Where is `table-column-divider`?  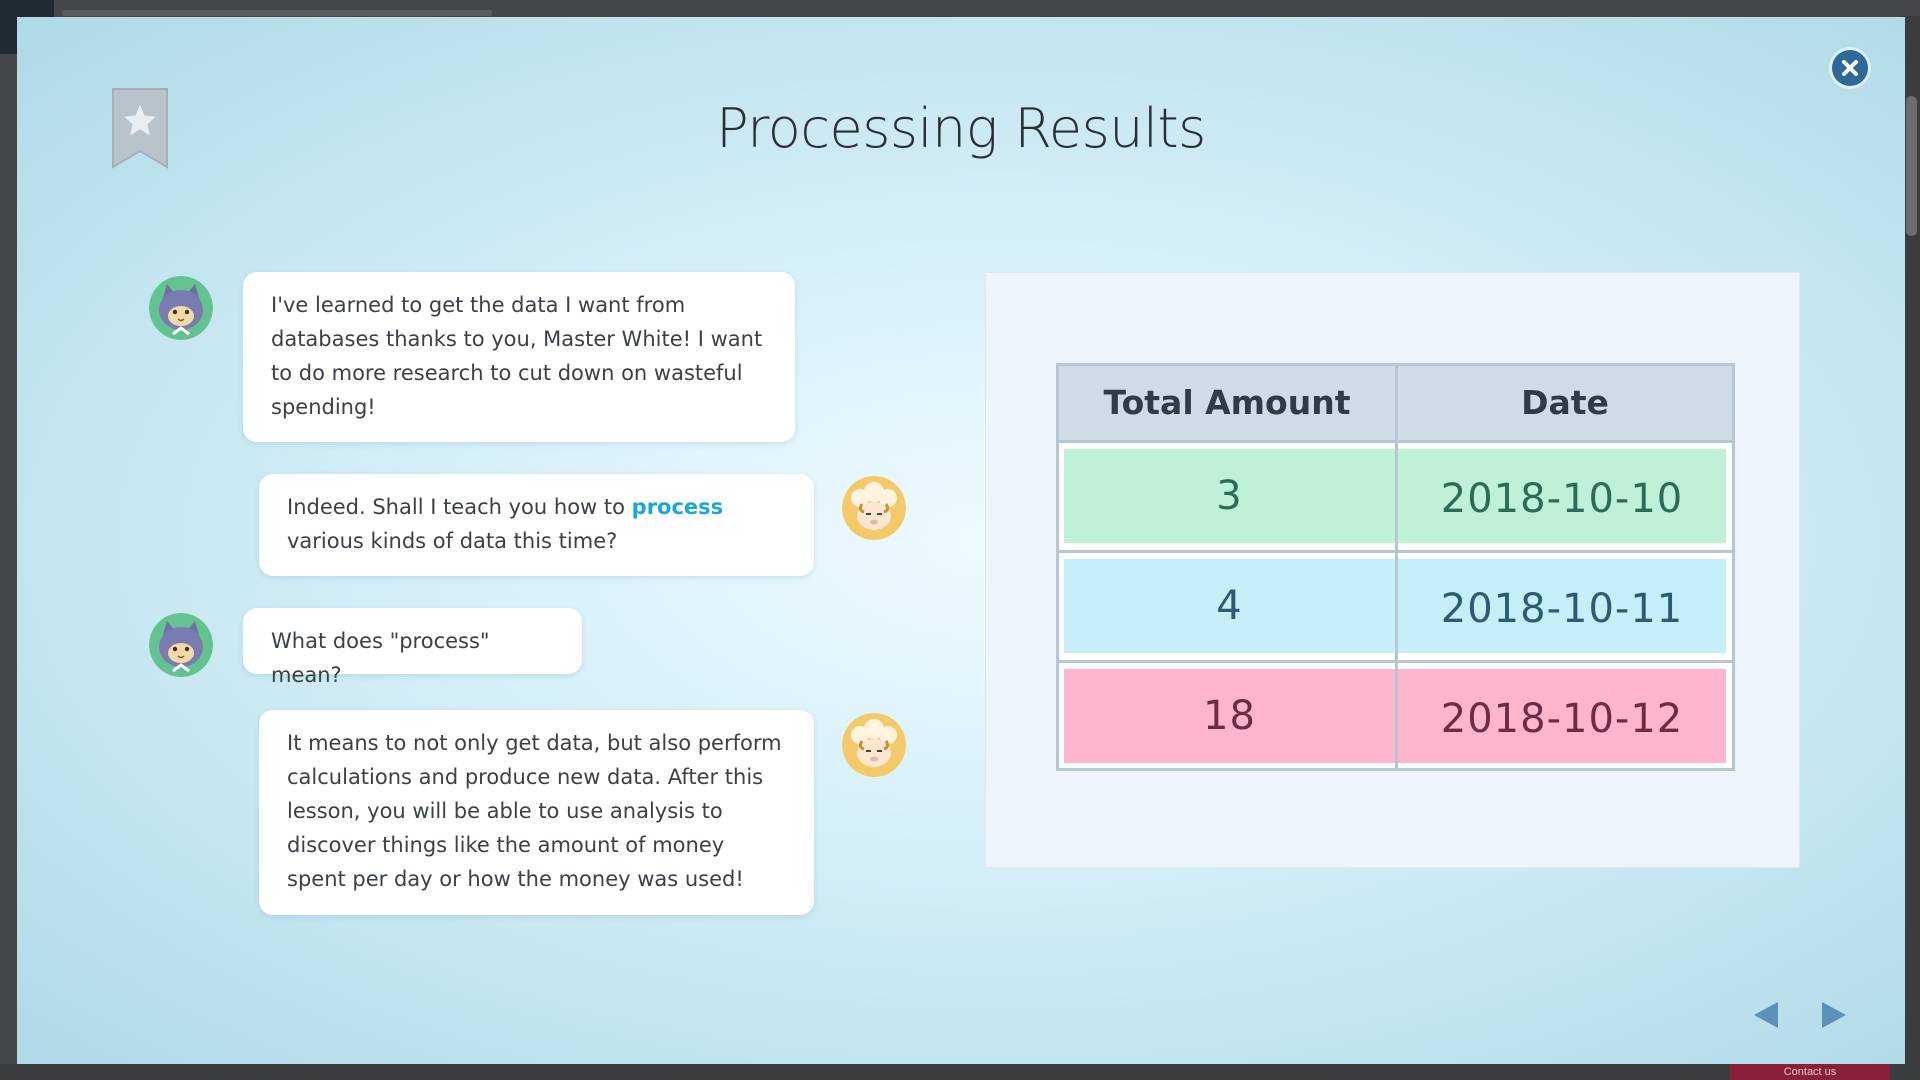 table-column-divider is located at coordinates (1396, 567).